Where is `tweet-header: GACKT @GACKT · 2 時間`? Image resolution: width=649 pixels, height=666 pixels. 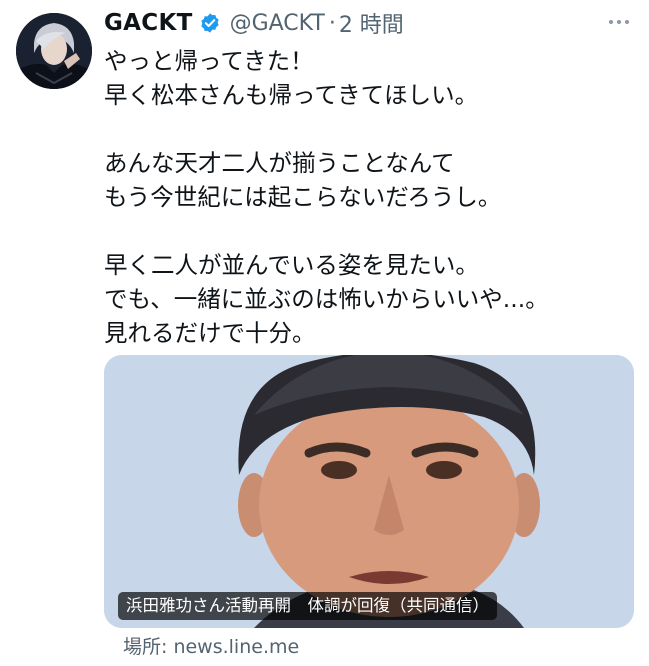
tweet-header: GACKT @GACKT · 2 時間 is located at coordinates (254, 23).